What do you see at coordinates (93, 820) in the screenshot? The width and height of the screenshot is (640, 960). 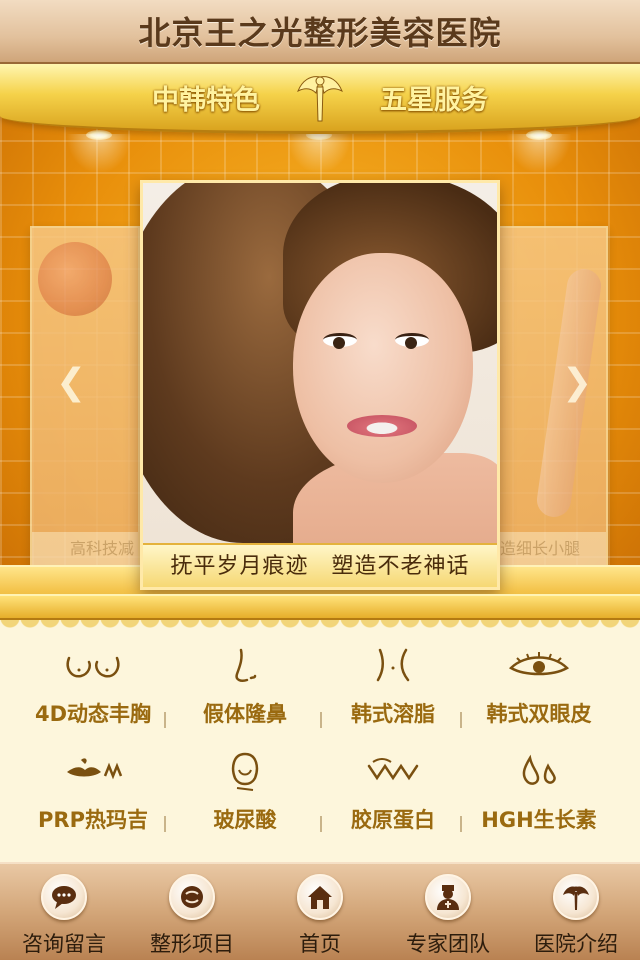 I see `service-label: PRP热玛吉` at bounding box center [93, 820].